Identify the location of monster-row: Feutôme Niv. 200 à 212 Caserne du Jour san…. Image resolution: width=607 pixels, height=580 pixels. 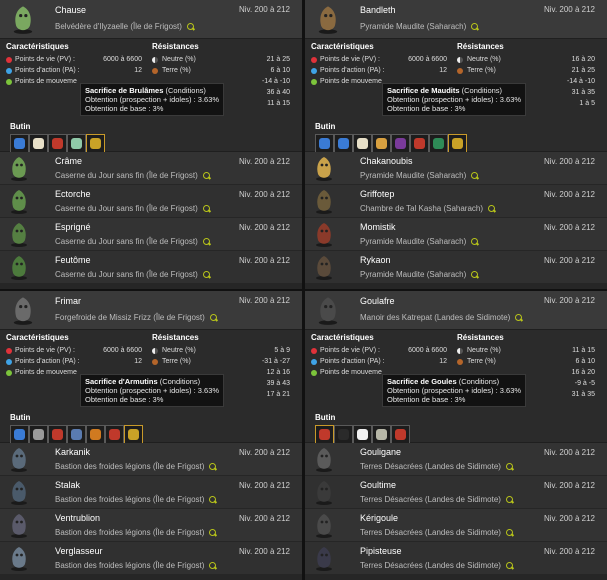
(151, 267).